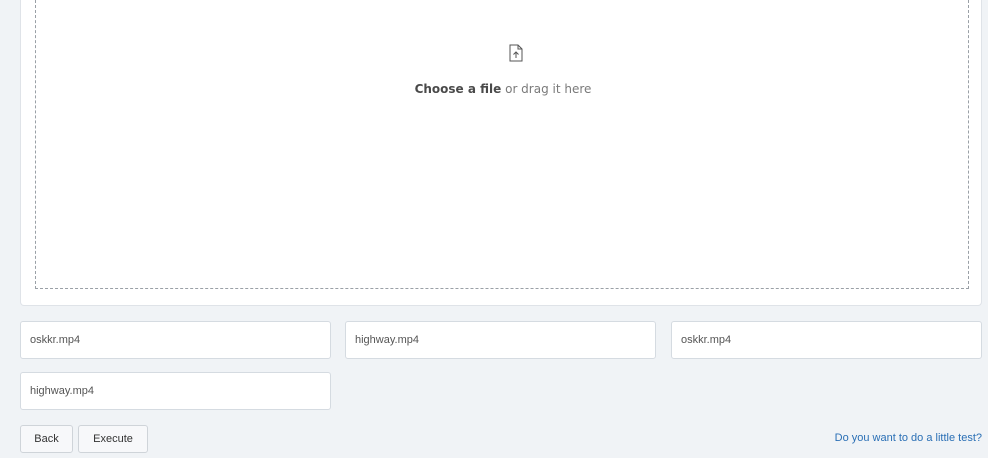  I want to click on little-test-link: Do you want to do a little test?, so click(908, 438).